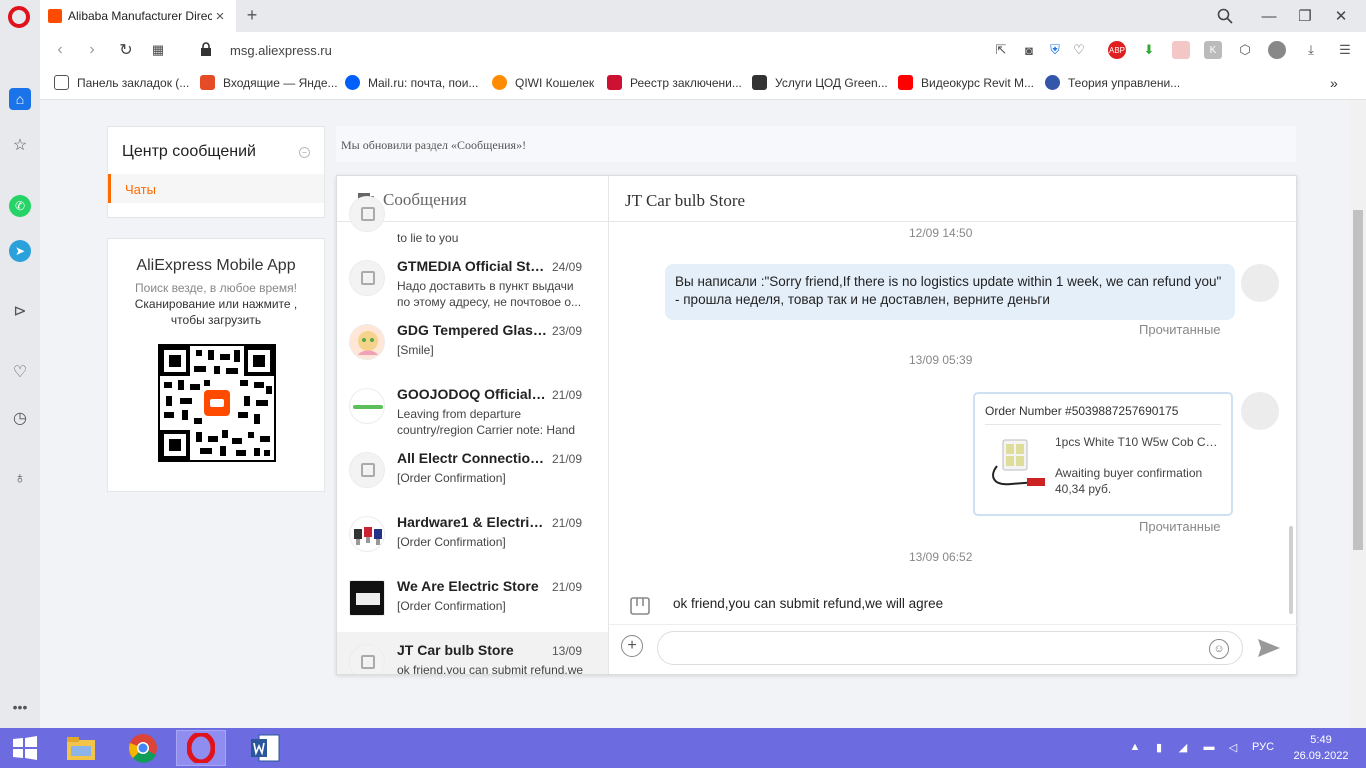 The width and height of the screenshot is (1366, 768). I want to click on adblock-icon: ABP, so click(1117, 50).